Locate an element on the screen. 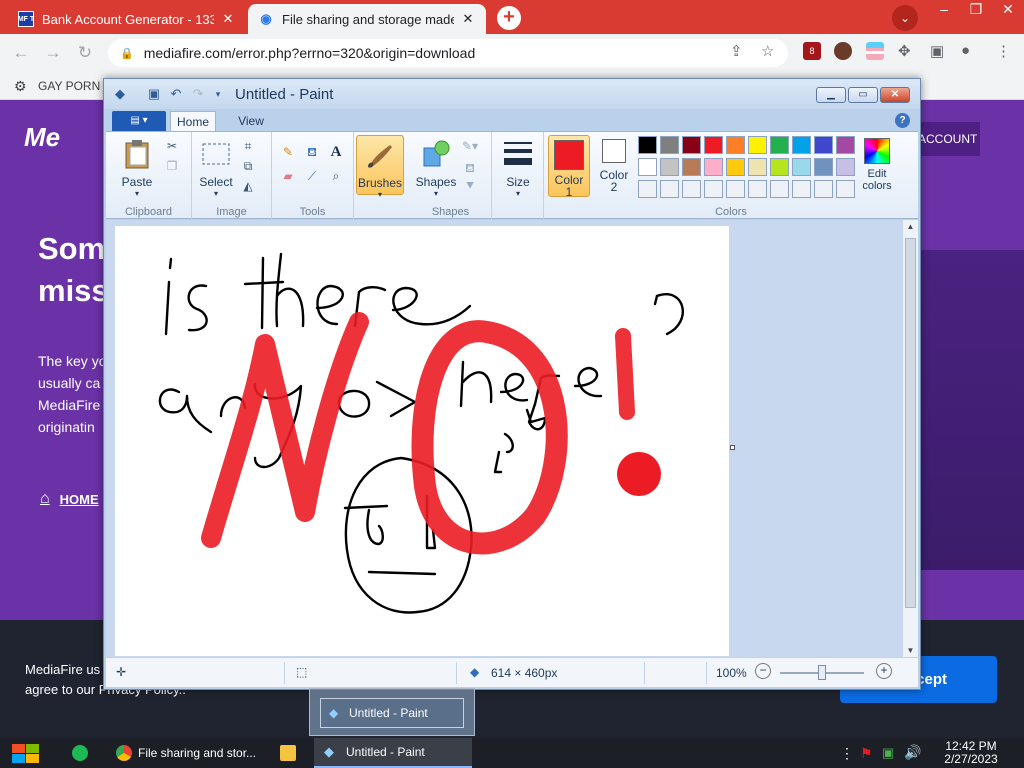 The image size is (1024, 768). paint-minimize-button: ▁ is located at coordinates (831, 95).